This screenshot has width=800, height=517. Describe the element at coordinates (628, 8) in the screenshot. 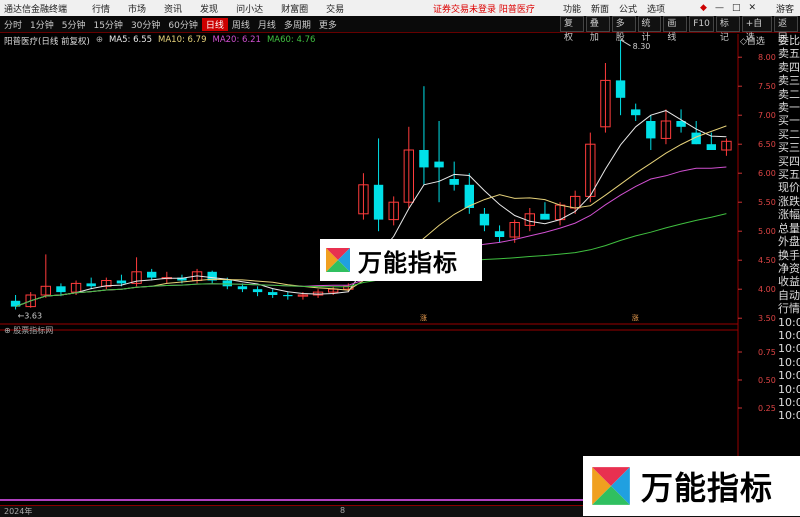

I see `link-formula: 公式` at that location.